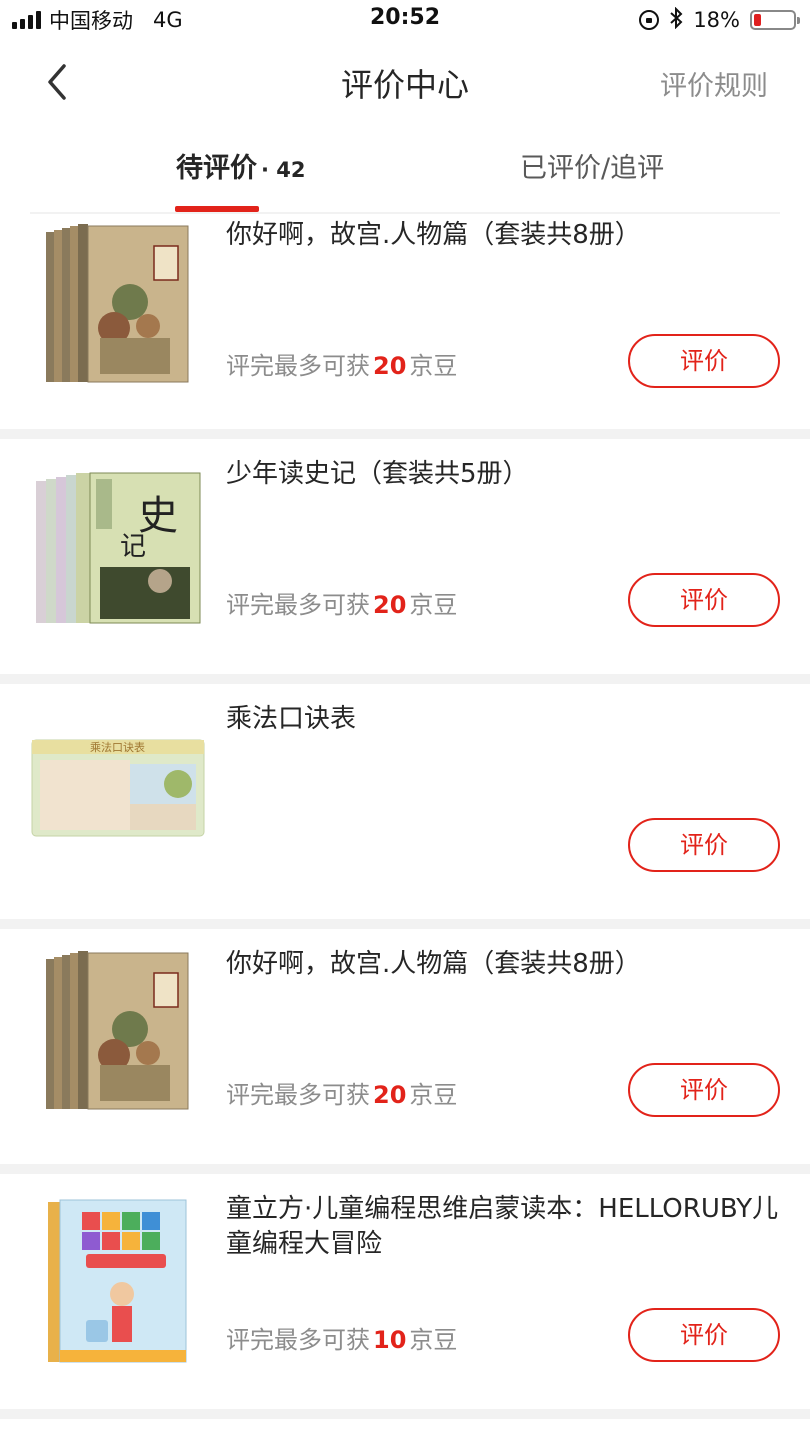 The image size is (810, 1440). What do you see at coordinates (716, 20) in the screenshot?
I see `battery-percent: 18%` at bounding box center [716, 20].